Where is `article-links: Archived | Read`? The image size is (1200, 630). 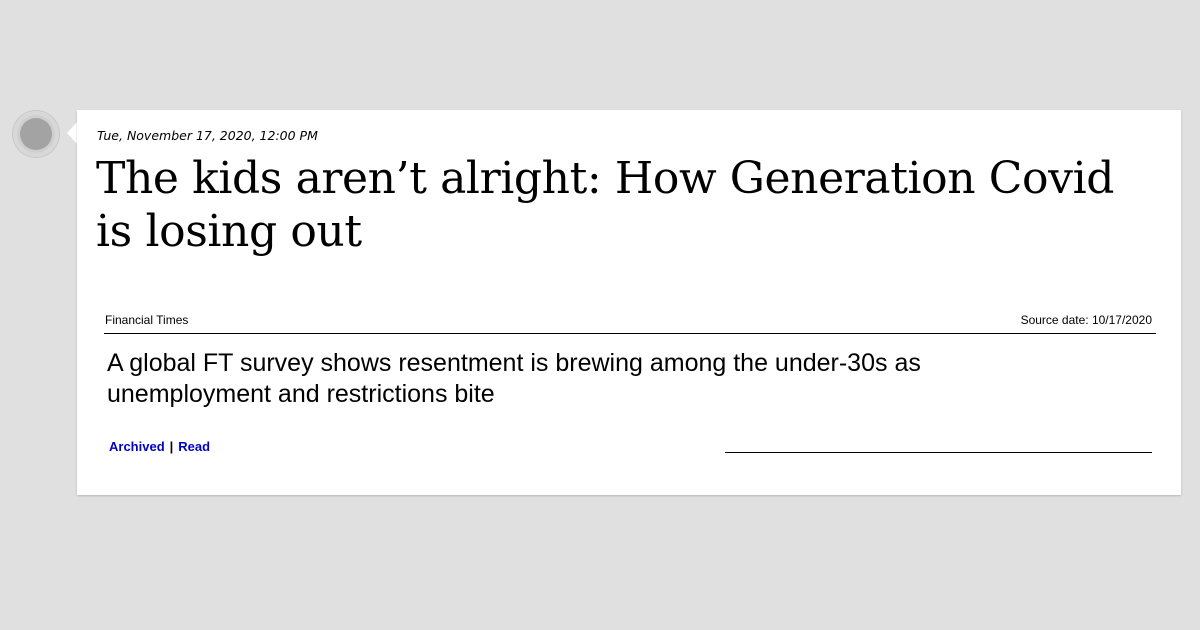 article-links: Archived | Read is located at coordinates (159, 446).